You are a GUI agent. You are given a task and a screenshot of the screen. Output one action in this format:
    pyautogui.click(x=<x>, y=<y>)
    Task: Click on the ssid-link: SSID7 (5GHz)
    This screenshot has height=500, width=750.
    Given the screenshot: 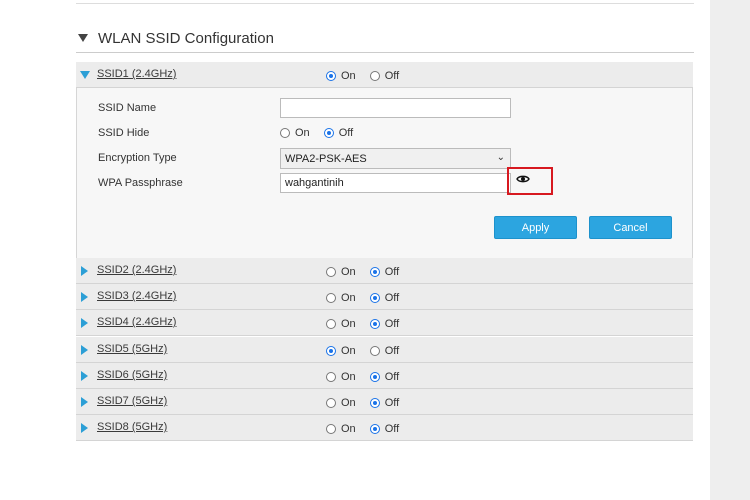 What is the action you would take?
    pyautogui.click(x=132, y=401)
    